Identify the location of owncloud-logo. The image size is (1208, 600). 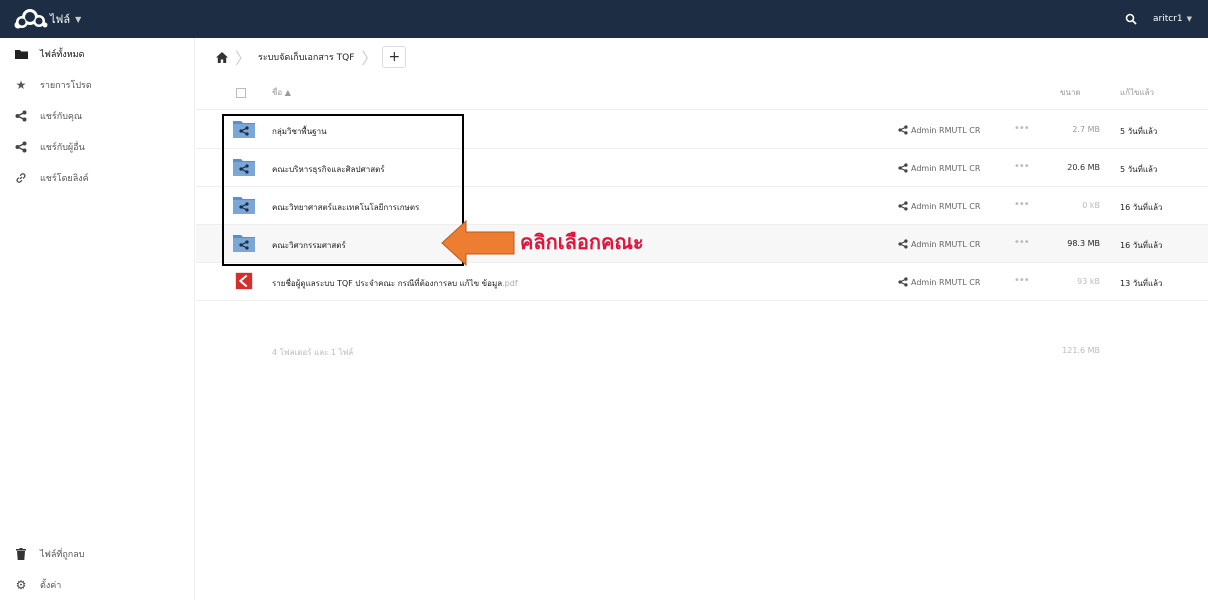
(30, 19).